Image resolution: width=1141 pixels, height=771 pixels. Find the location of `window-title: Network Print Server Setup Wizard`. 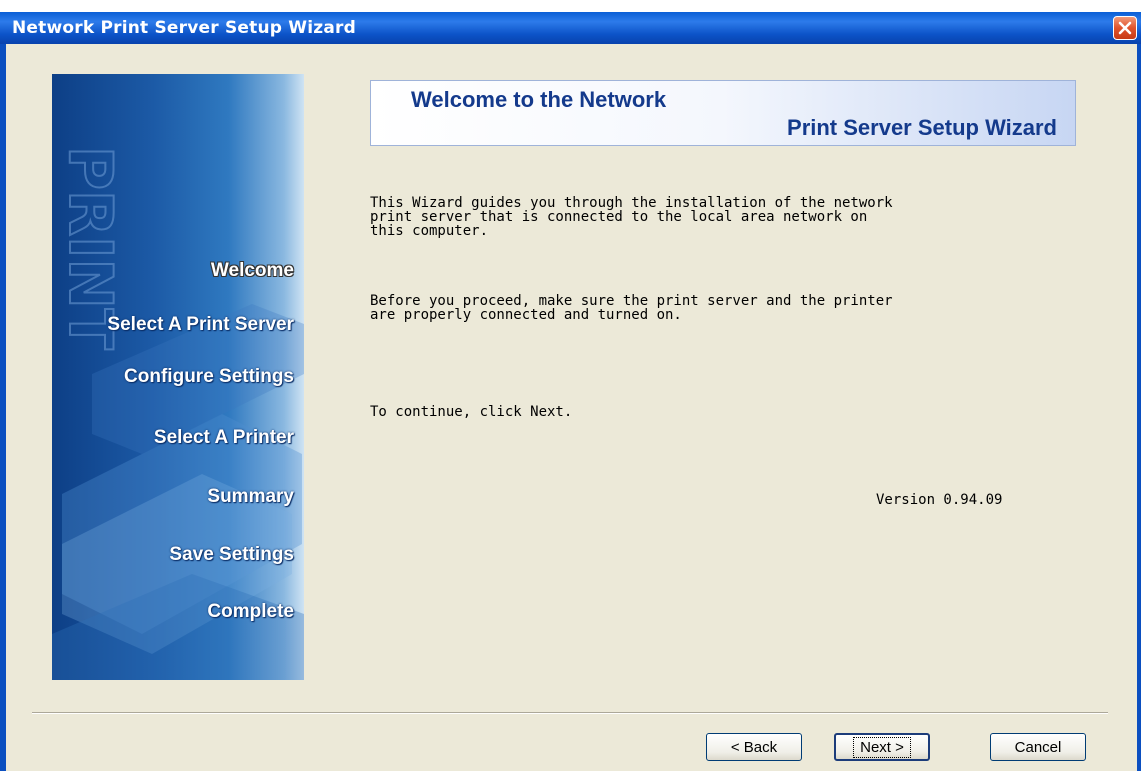

window-title: Network Print Server Setup Wizard is located at coordinates (184, 28).